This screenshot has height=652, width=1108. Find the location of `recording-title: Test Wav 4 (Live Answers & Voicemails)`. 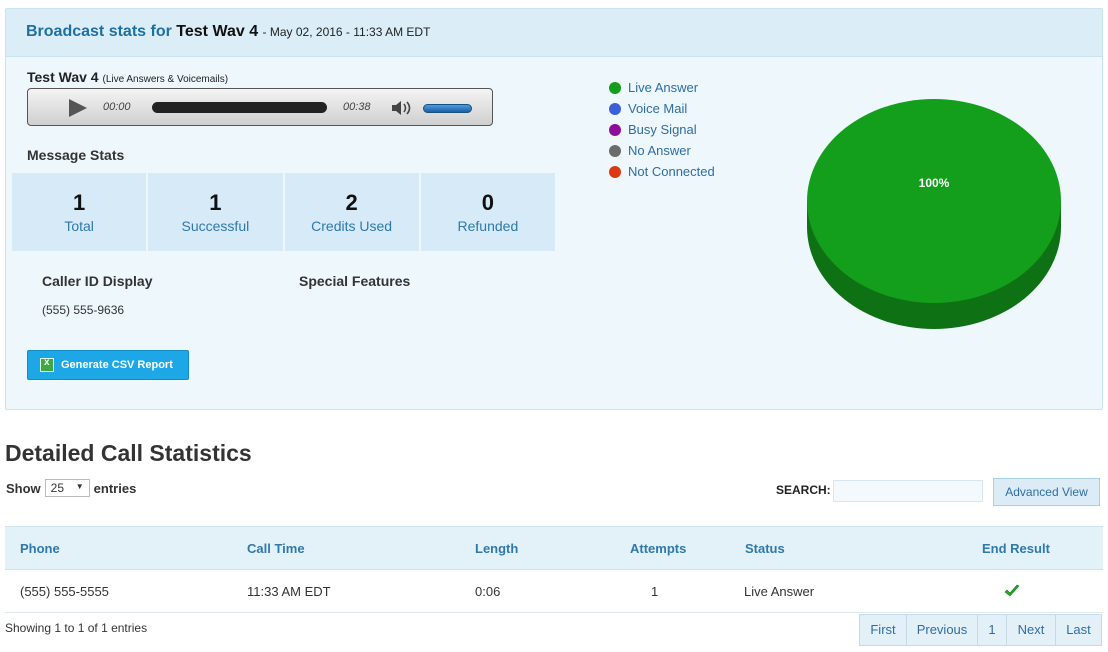

recording-title: Test Wav 4 (Live Answers & Voicemails) is located at coordinates (127, 77).